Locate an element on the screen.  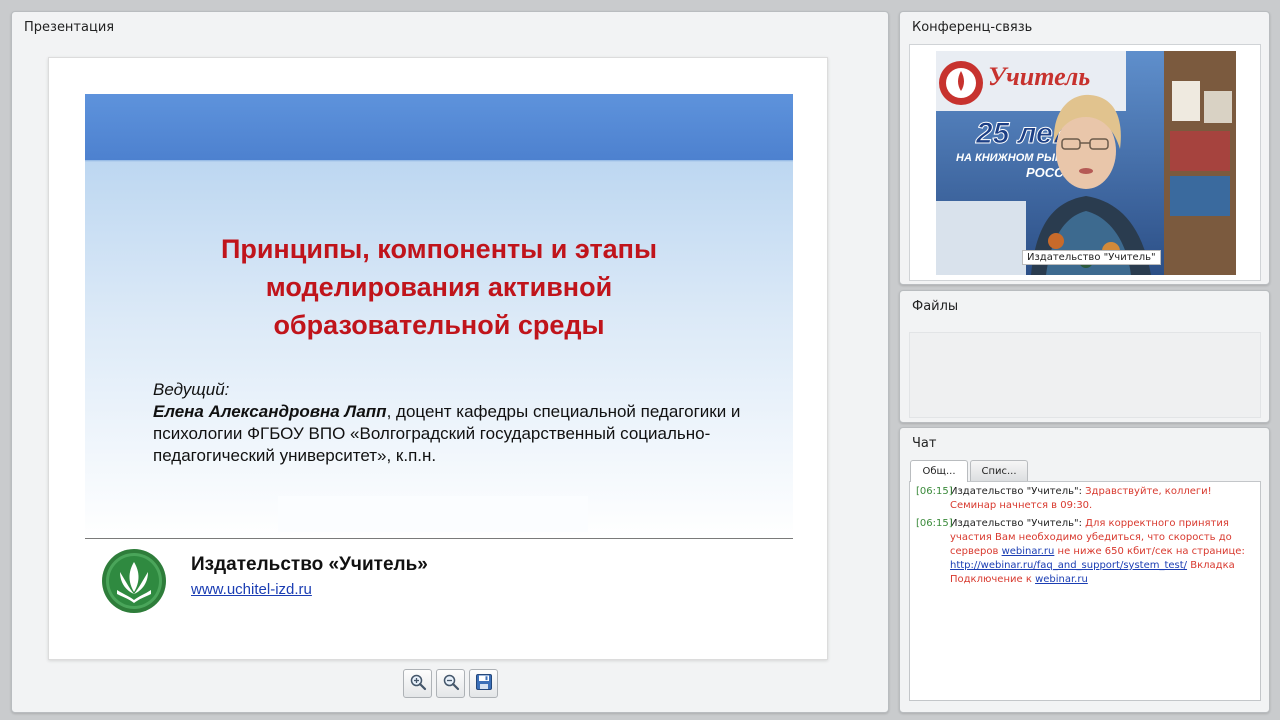
presenter-name: Елена Александровна Лапп is located at coordinates (270, 411).